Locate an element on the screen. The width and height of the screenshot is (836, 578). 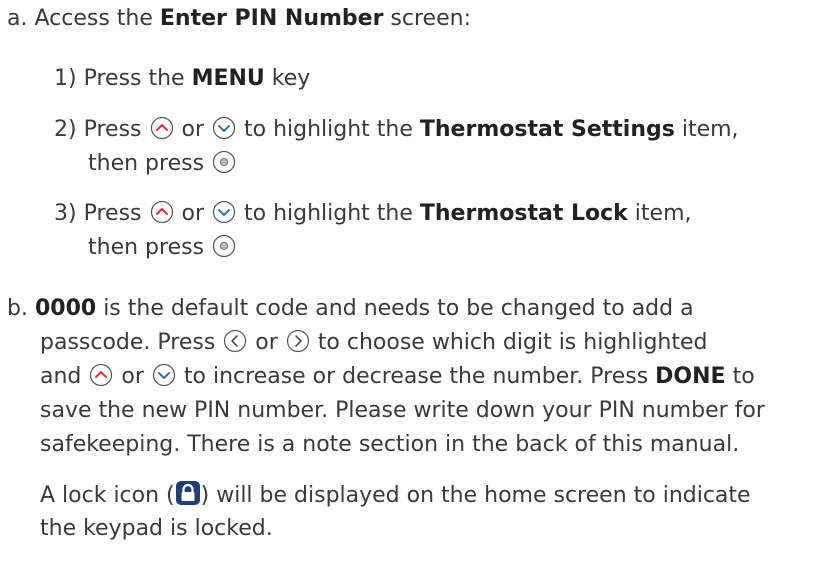
step-b-l3-d: to is located at coordinates (740, 376).